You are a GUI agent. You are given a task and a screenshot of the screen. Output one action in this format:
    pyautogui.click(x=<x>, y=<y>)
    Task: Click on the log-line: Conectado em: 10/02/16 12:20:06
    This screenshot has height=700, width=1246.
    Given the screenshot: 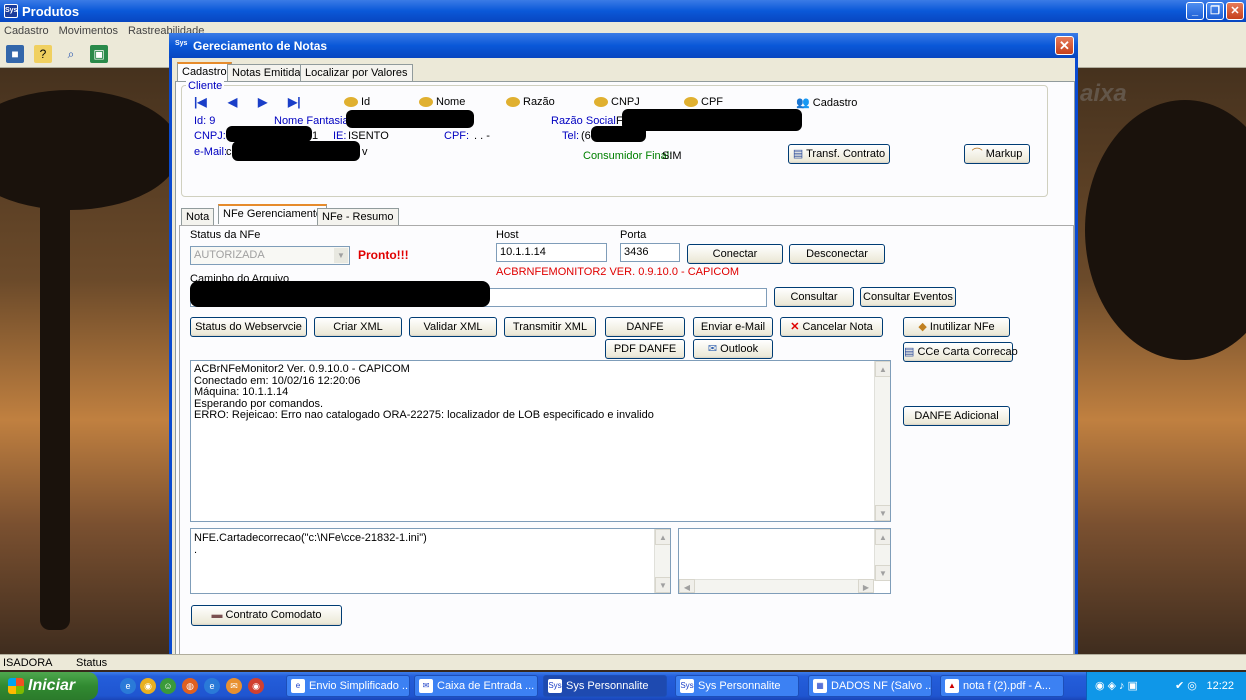 What is the action you would take?
    pyautogui.click(x=277, y=380)
    